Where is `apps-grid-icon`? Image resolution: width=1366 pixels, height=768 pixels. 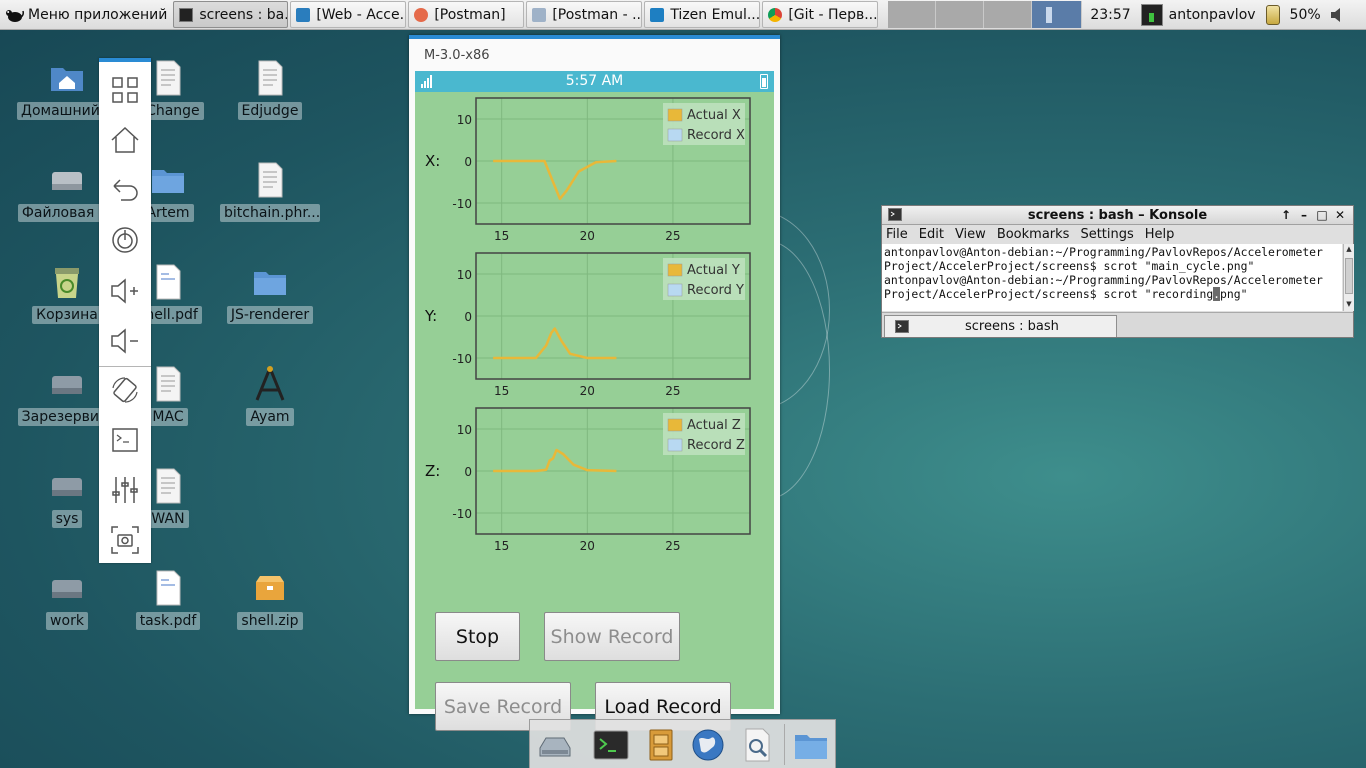 apps-grid-icon is located at coordinates (125, 90).